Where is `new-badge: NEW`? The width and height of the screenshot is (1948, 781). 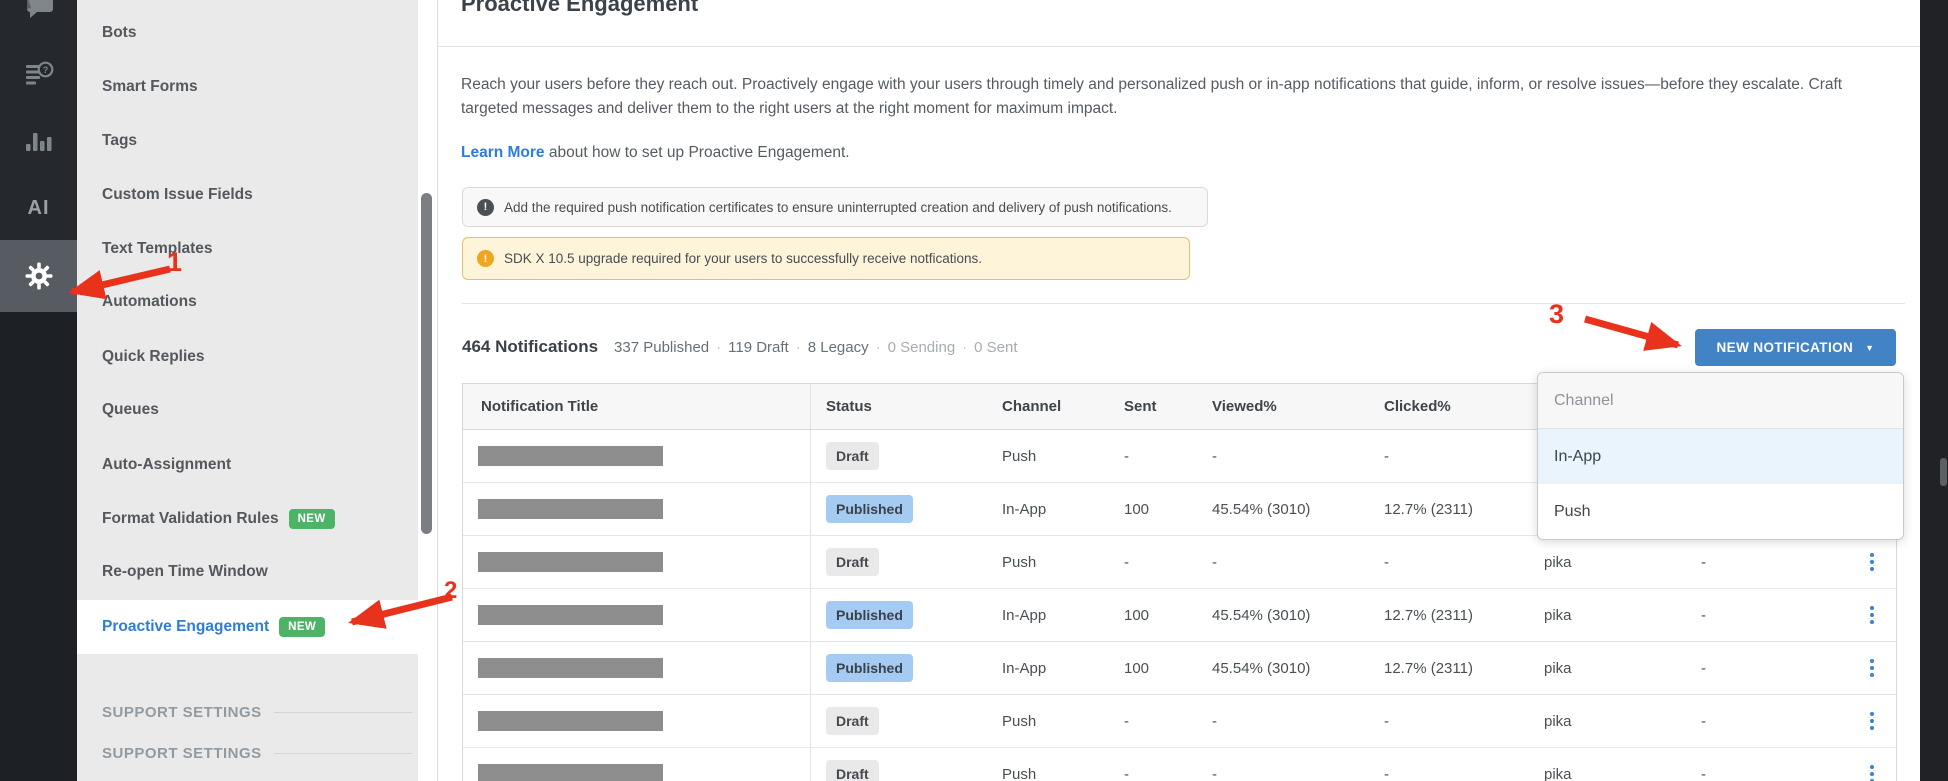 new-badge: NEW is located at coordinates (311, 519).